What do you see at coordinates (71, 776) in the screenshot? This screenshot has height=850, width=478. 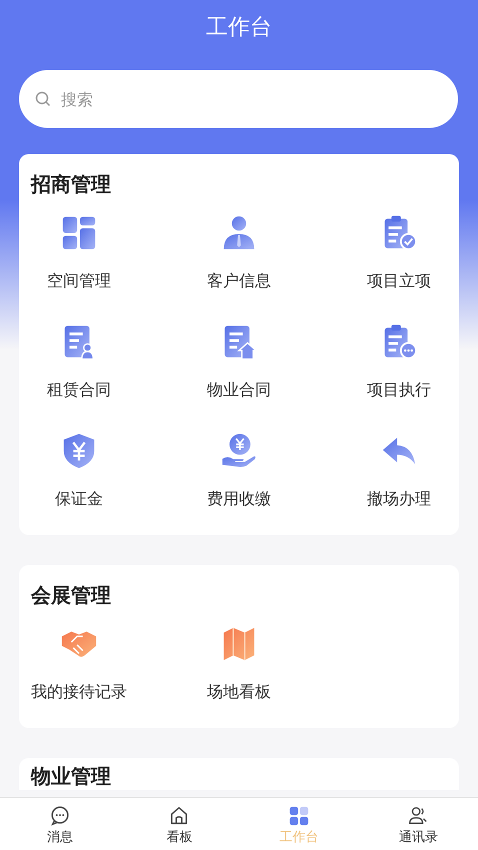 I see `section-title: 物业管理` at bounding box center [71, 776].